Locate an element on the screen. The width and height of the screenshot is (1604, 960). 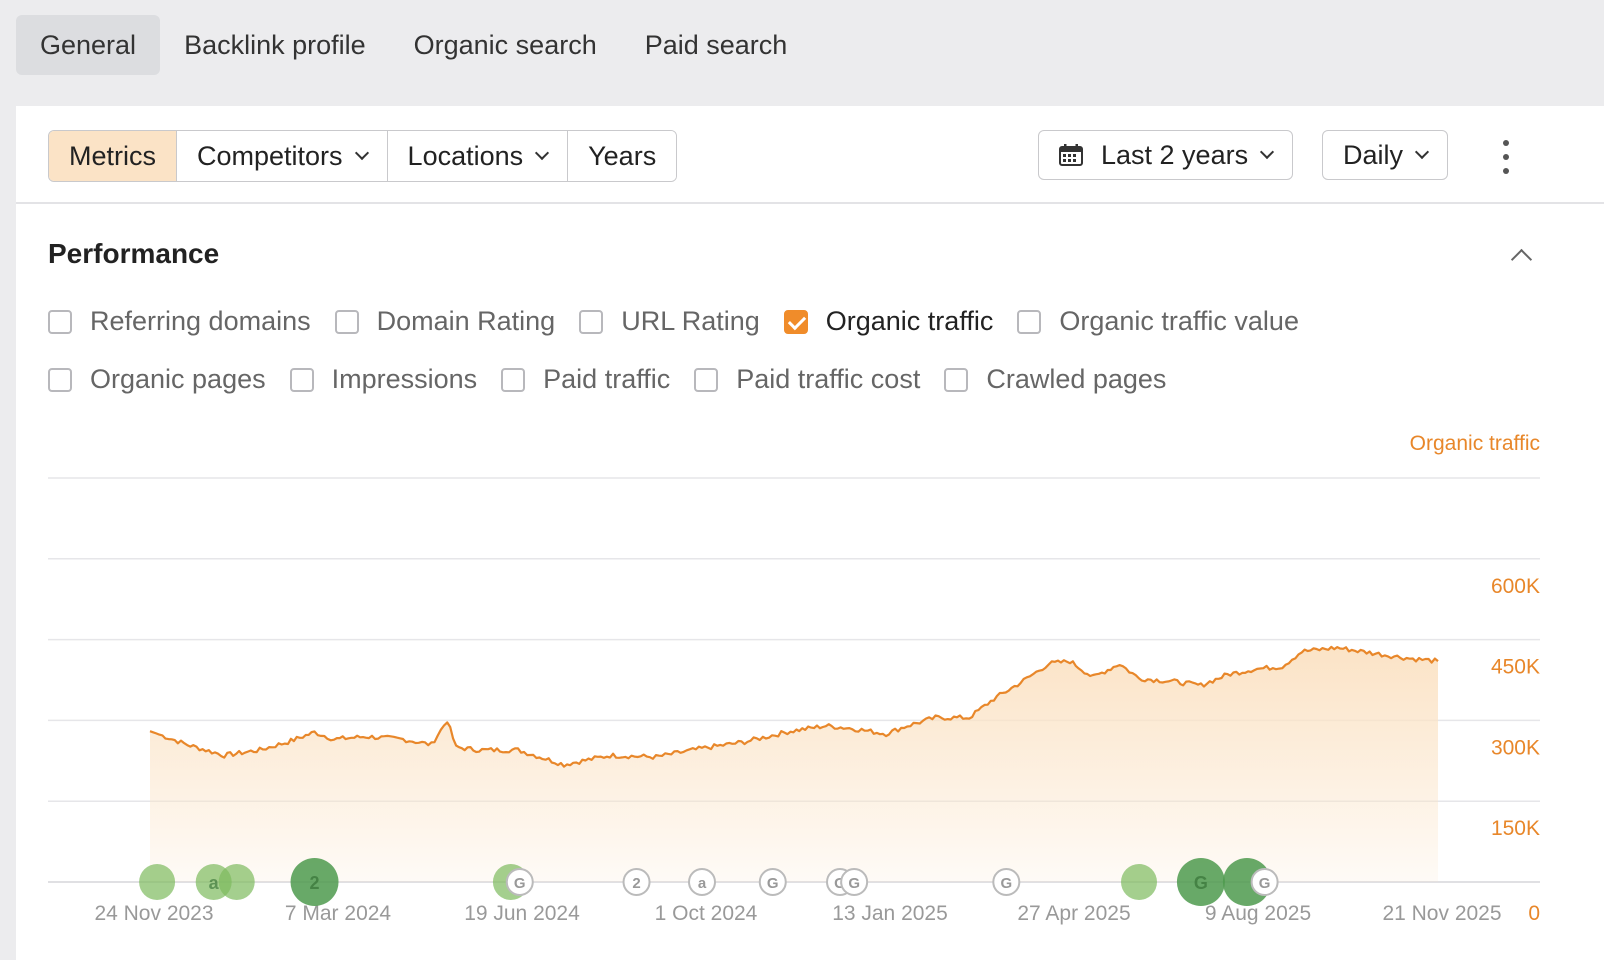
y-tick-label: 450K is located at coordinates (1515, 667).